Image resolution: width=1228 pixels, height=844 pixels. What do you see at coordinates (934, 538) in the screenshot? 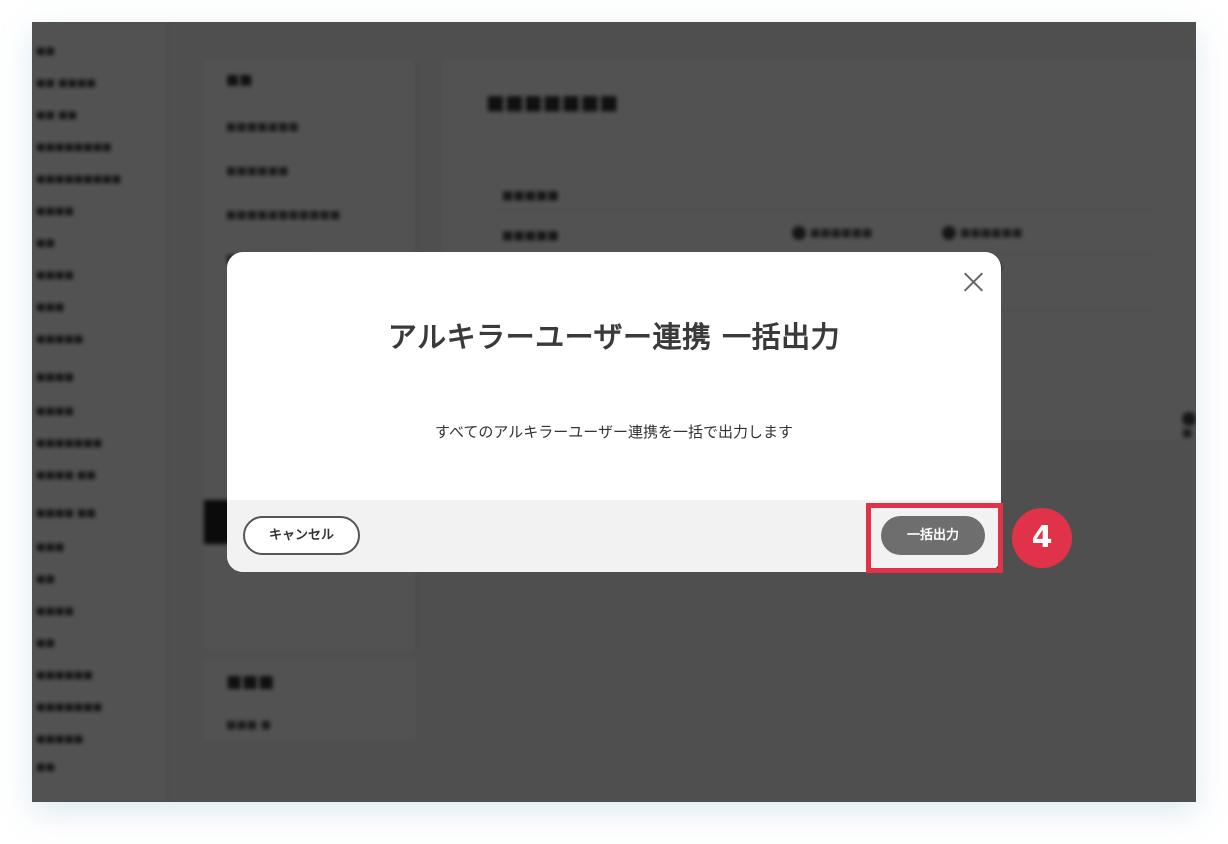
I see `step-highlight-box` at bounding box center [934, 538].